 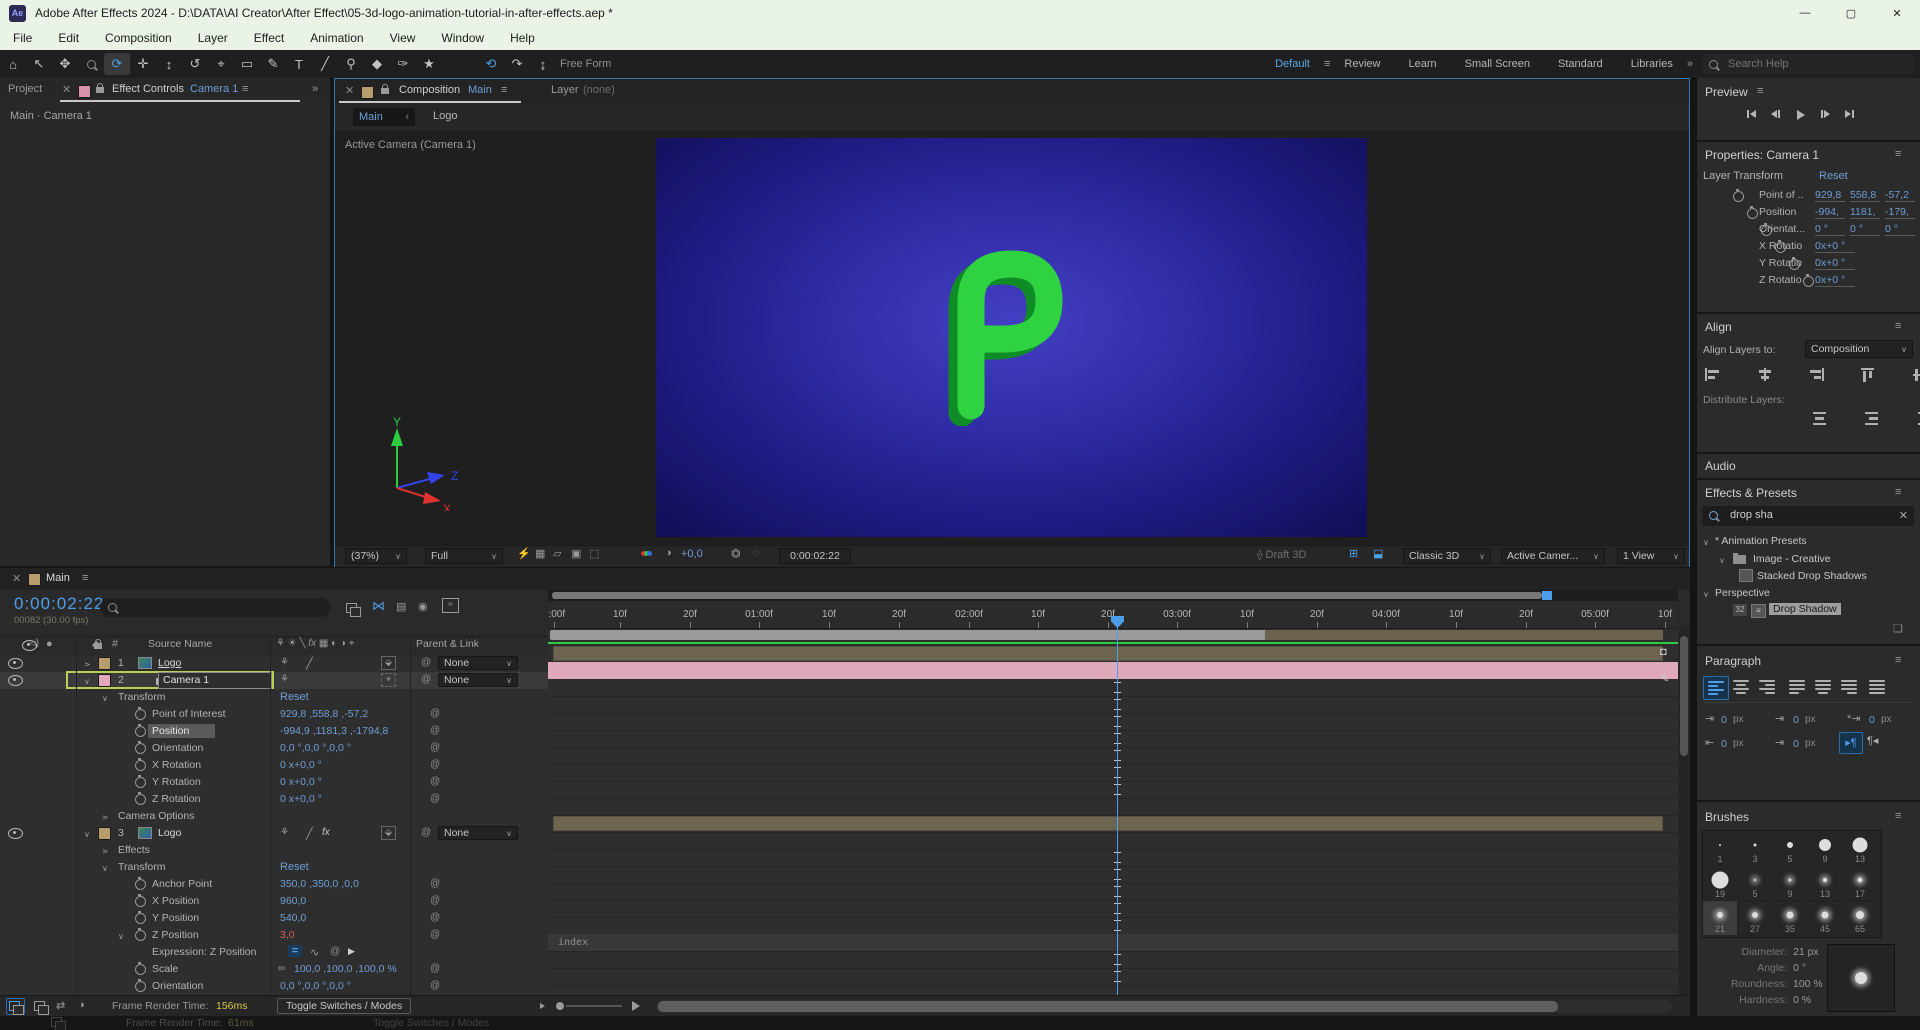 What do you see at coordinates (274, 800) in the screenshot?
I see `property-row: Z Rotation 0 x+0,0 ° @` at bounding box center [274, 800].